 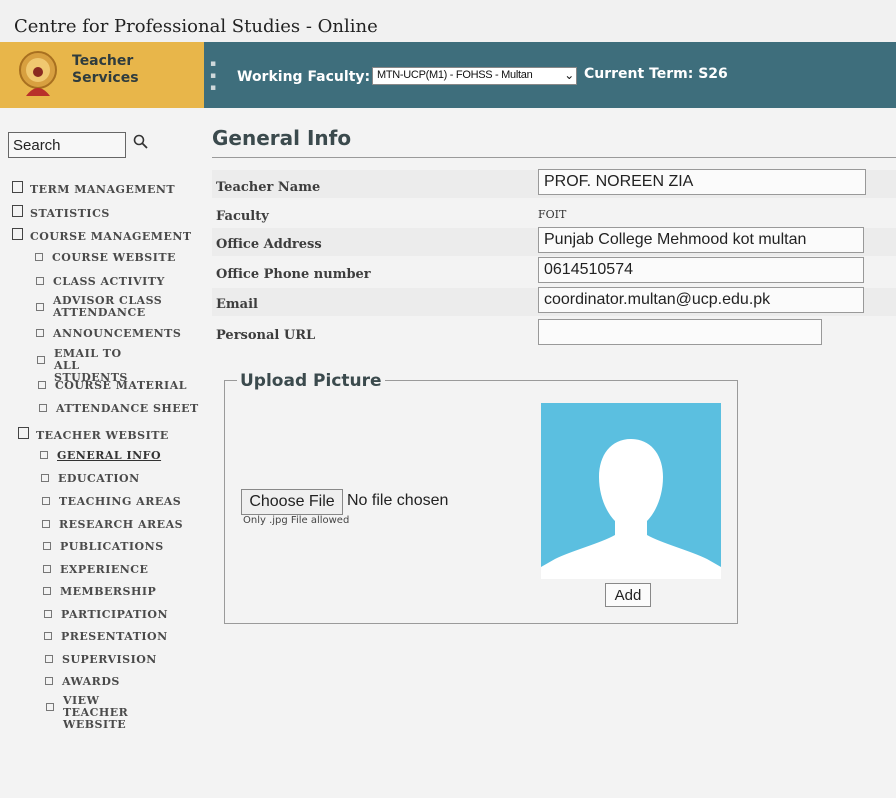 What do you see at coordinates (304, 77) in the screenshot?
I see `faculty-label: Working Faculty:` at bounding box center [304, 77].